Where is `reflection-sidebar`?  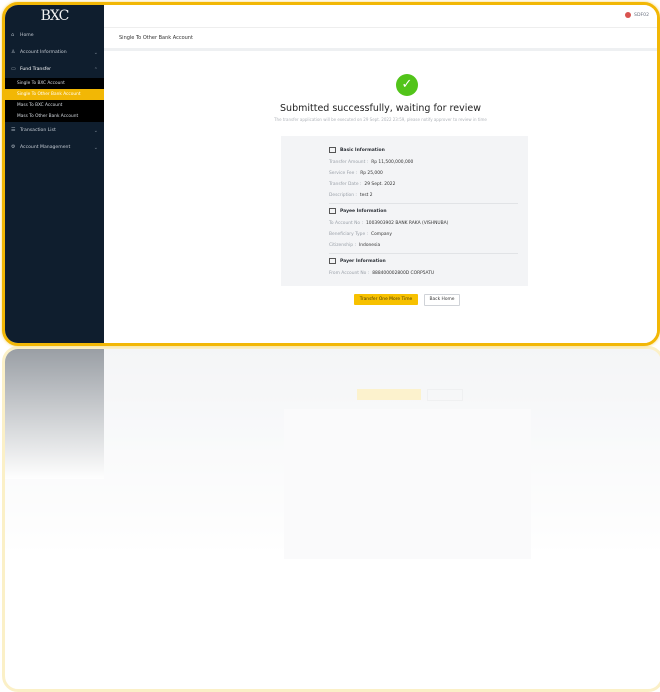
reflection-sidebar is located at coordinates (54, 414).